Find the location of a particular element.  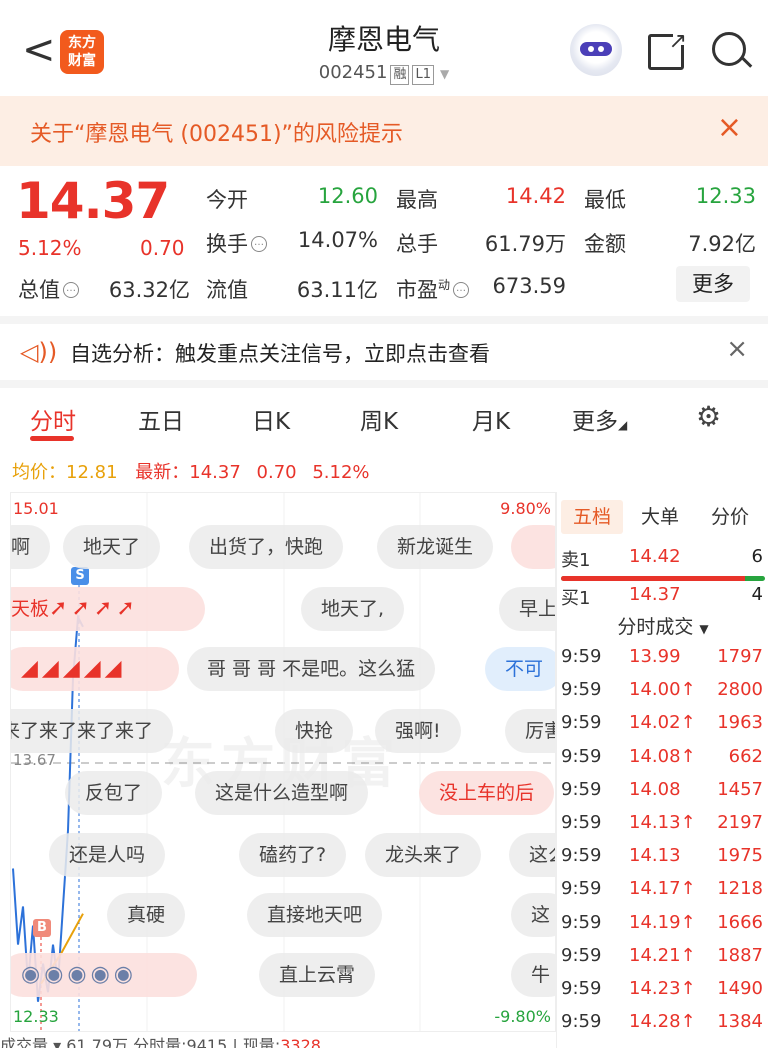

tab-weekly-k: 周K is located at coordinates (379, 419).